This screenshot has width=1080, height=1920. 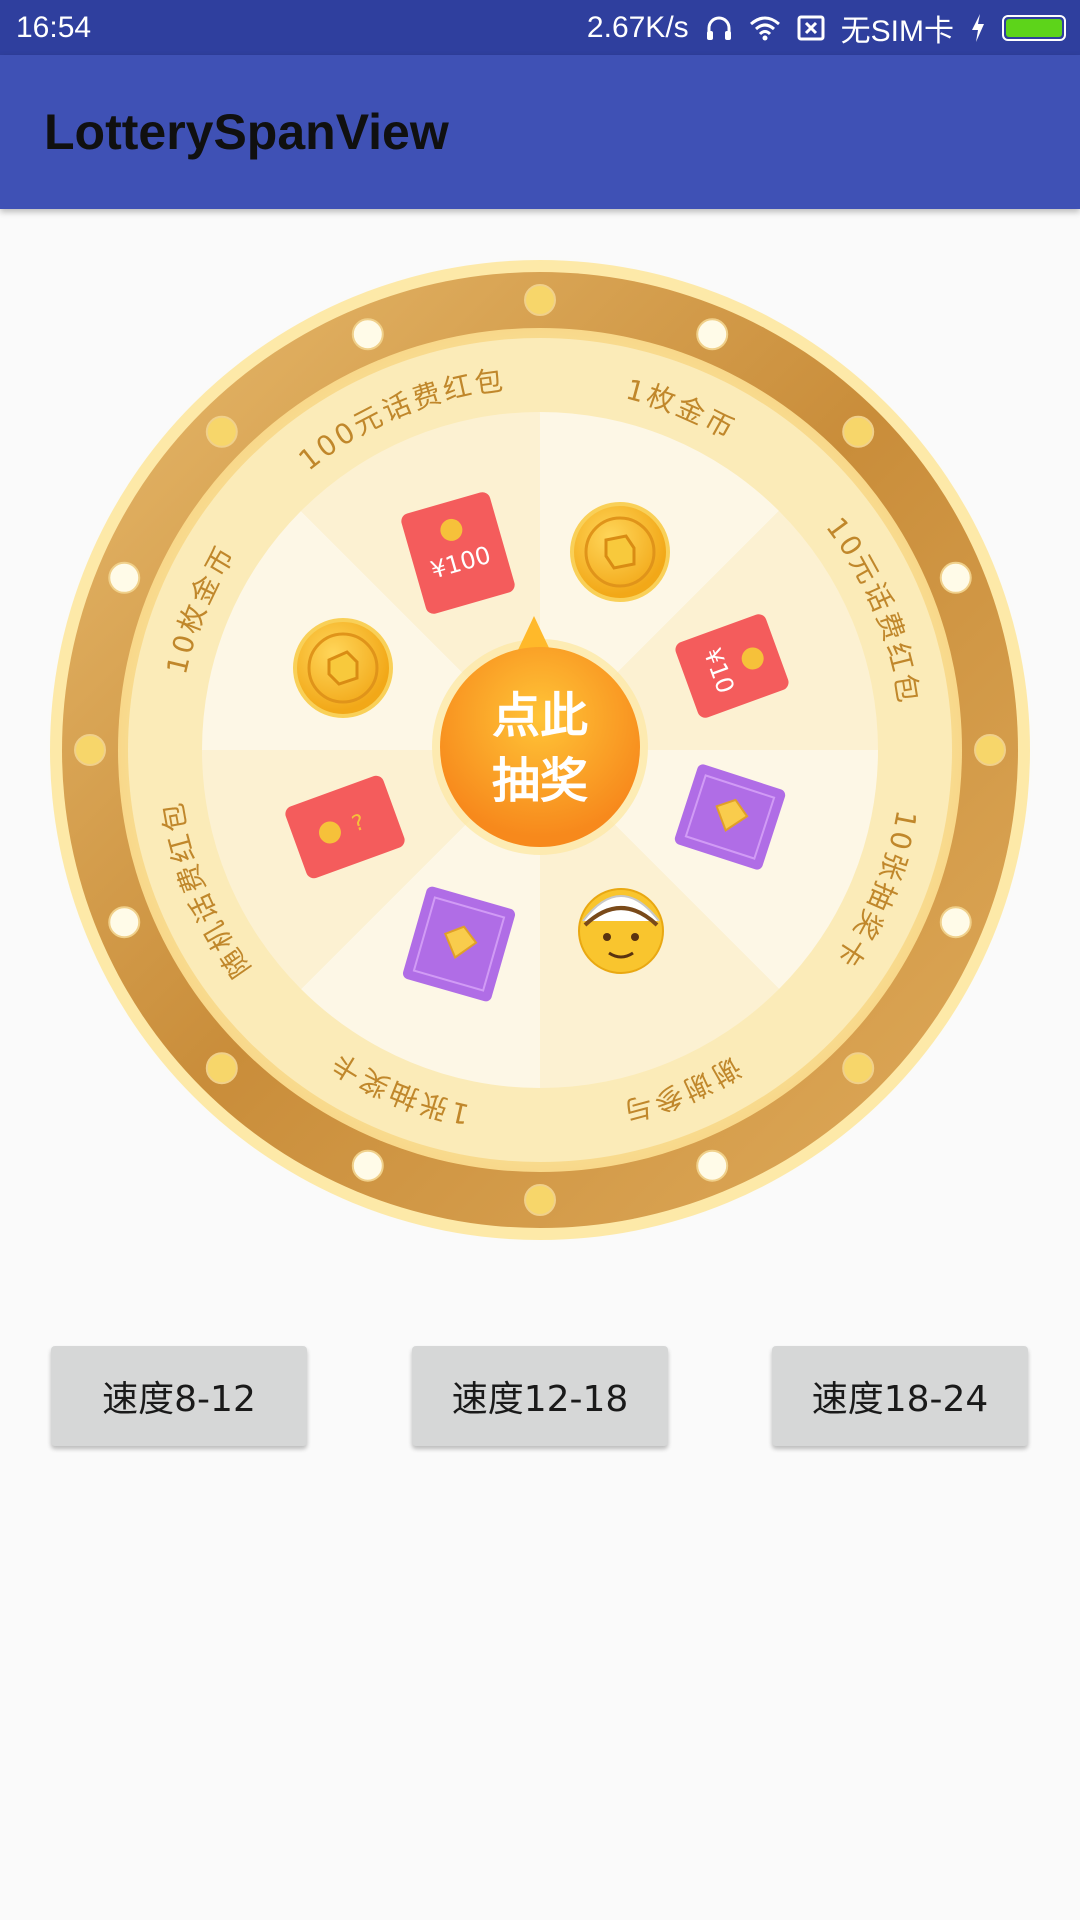 I want to click on emoji-icon, so click(x=621, y=931).